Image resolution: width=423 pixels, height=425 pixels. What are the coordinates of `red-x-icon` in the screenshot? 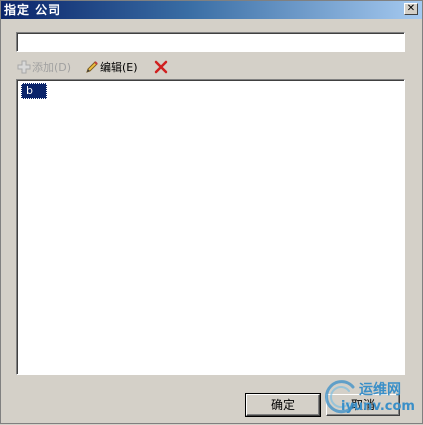 It's located at (161, 67).